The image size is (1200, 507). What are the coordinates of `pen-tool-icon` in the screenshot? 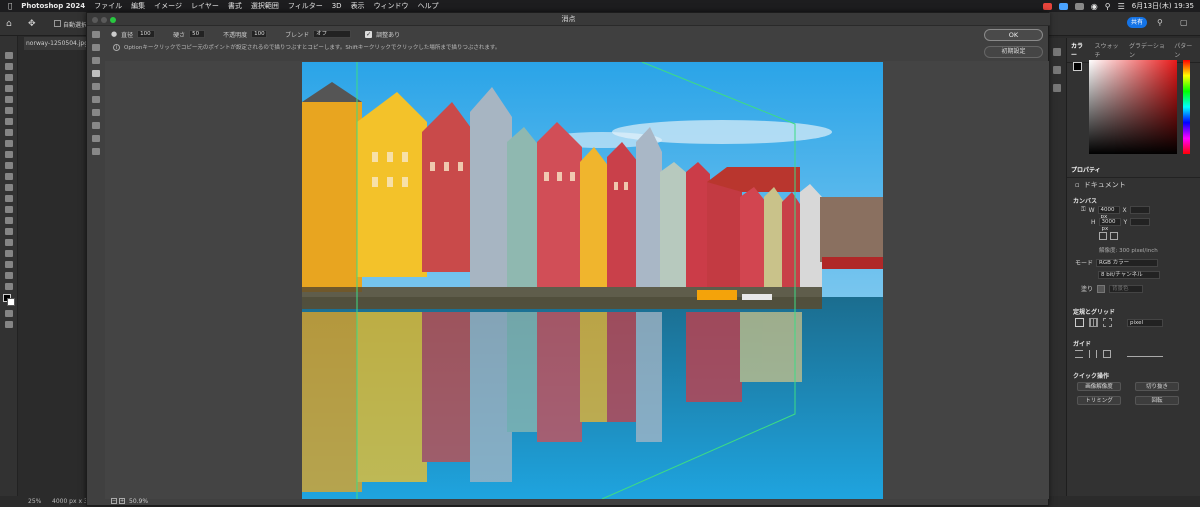 It's located at (8, 220).